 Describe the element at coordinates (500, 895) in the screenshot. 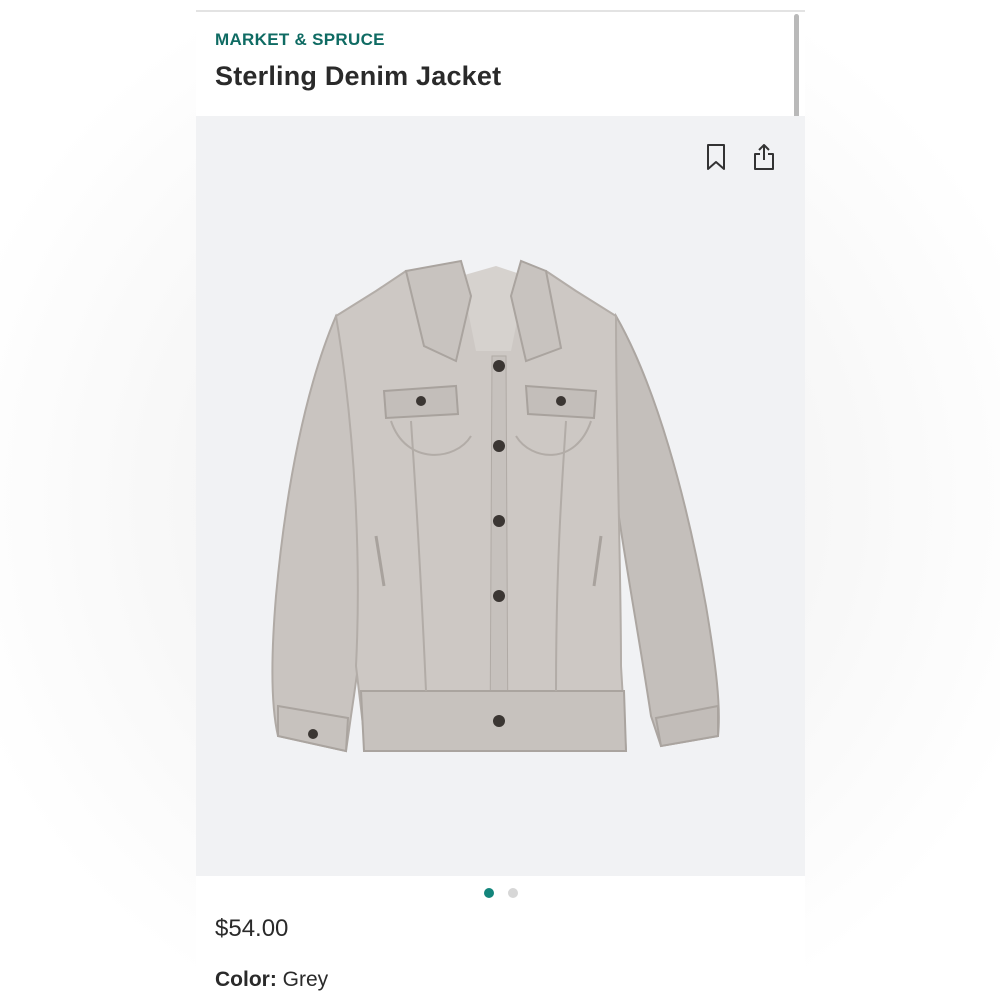

I see `gallery-pagination` at that location.